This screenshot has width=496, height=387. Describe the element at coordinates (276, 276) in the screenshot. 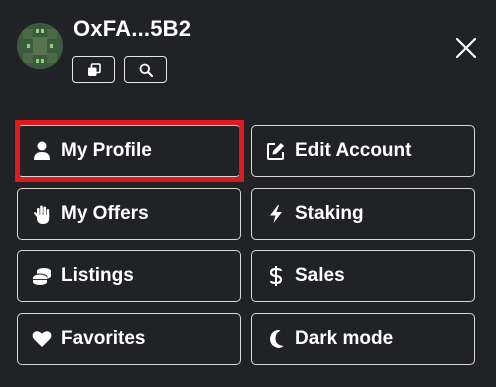

I see `dollar-icon` at that location.